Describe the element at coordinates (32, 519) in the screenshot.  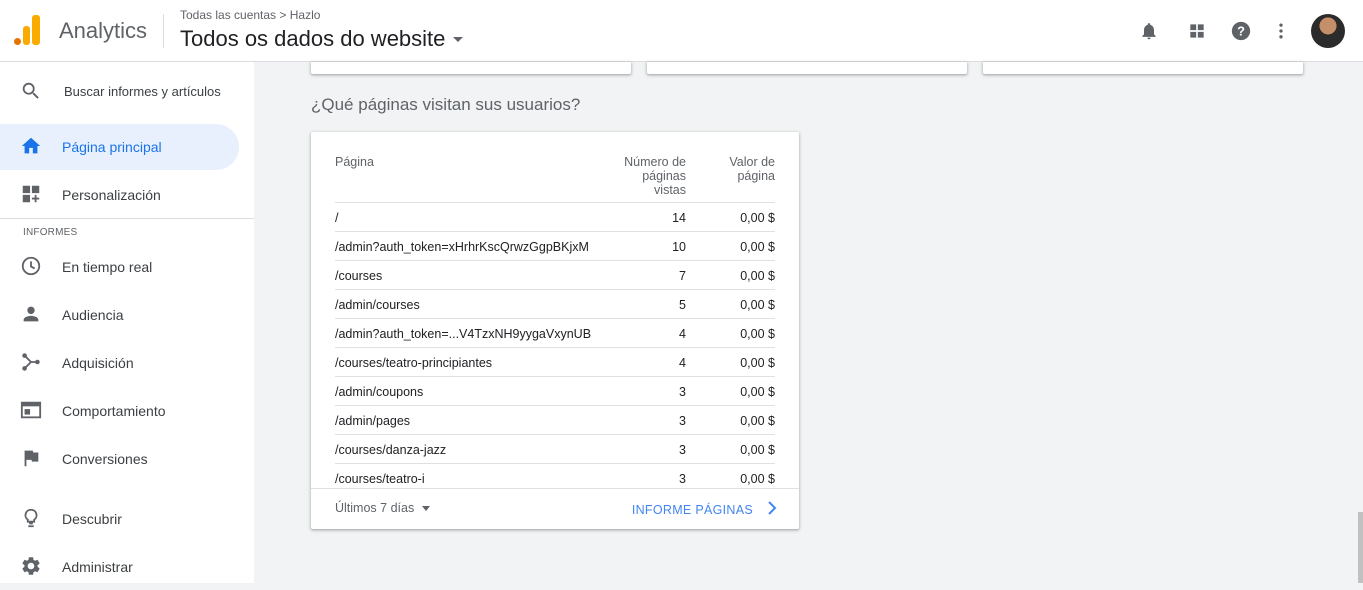
I see `lightbulb-icon` at that location.